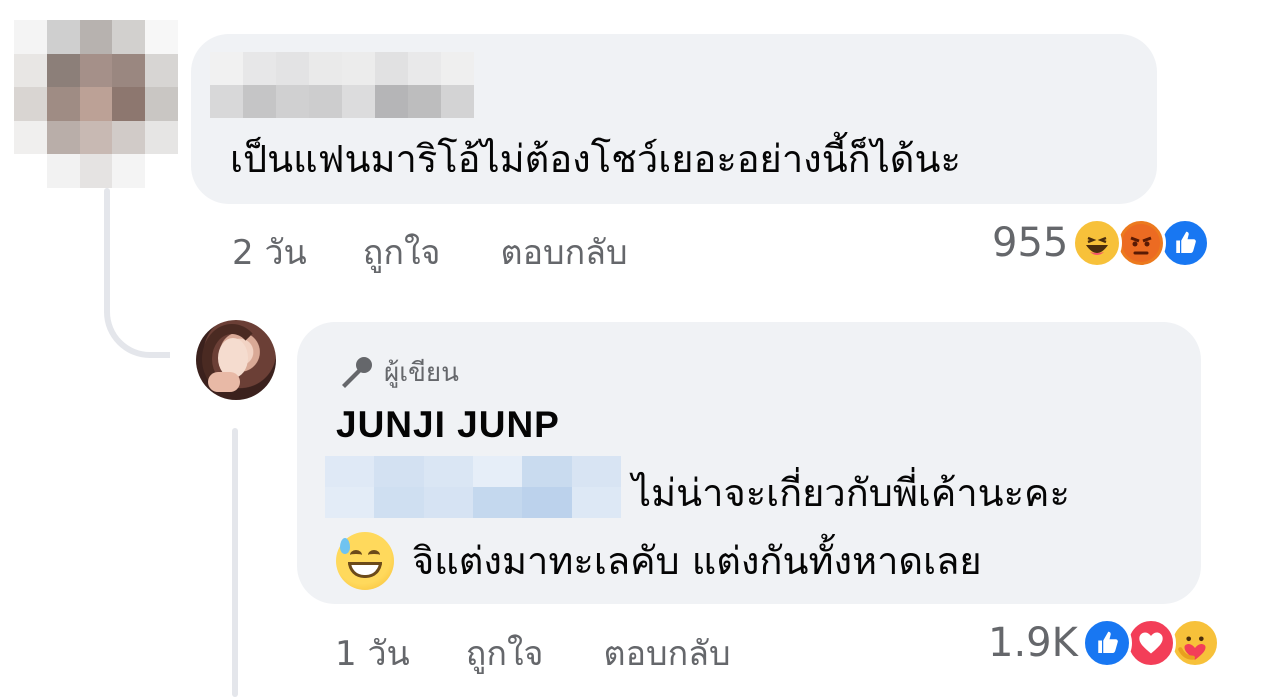 The width and height of the screenshot is (1280, 697). I want to click on microphone-icon, so click(357, 372).